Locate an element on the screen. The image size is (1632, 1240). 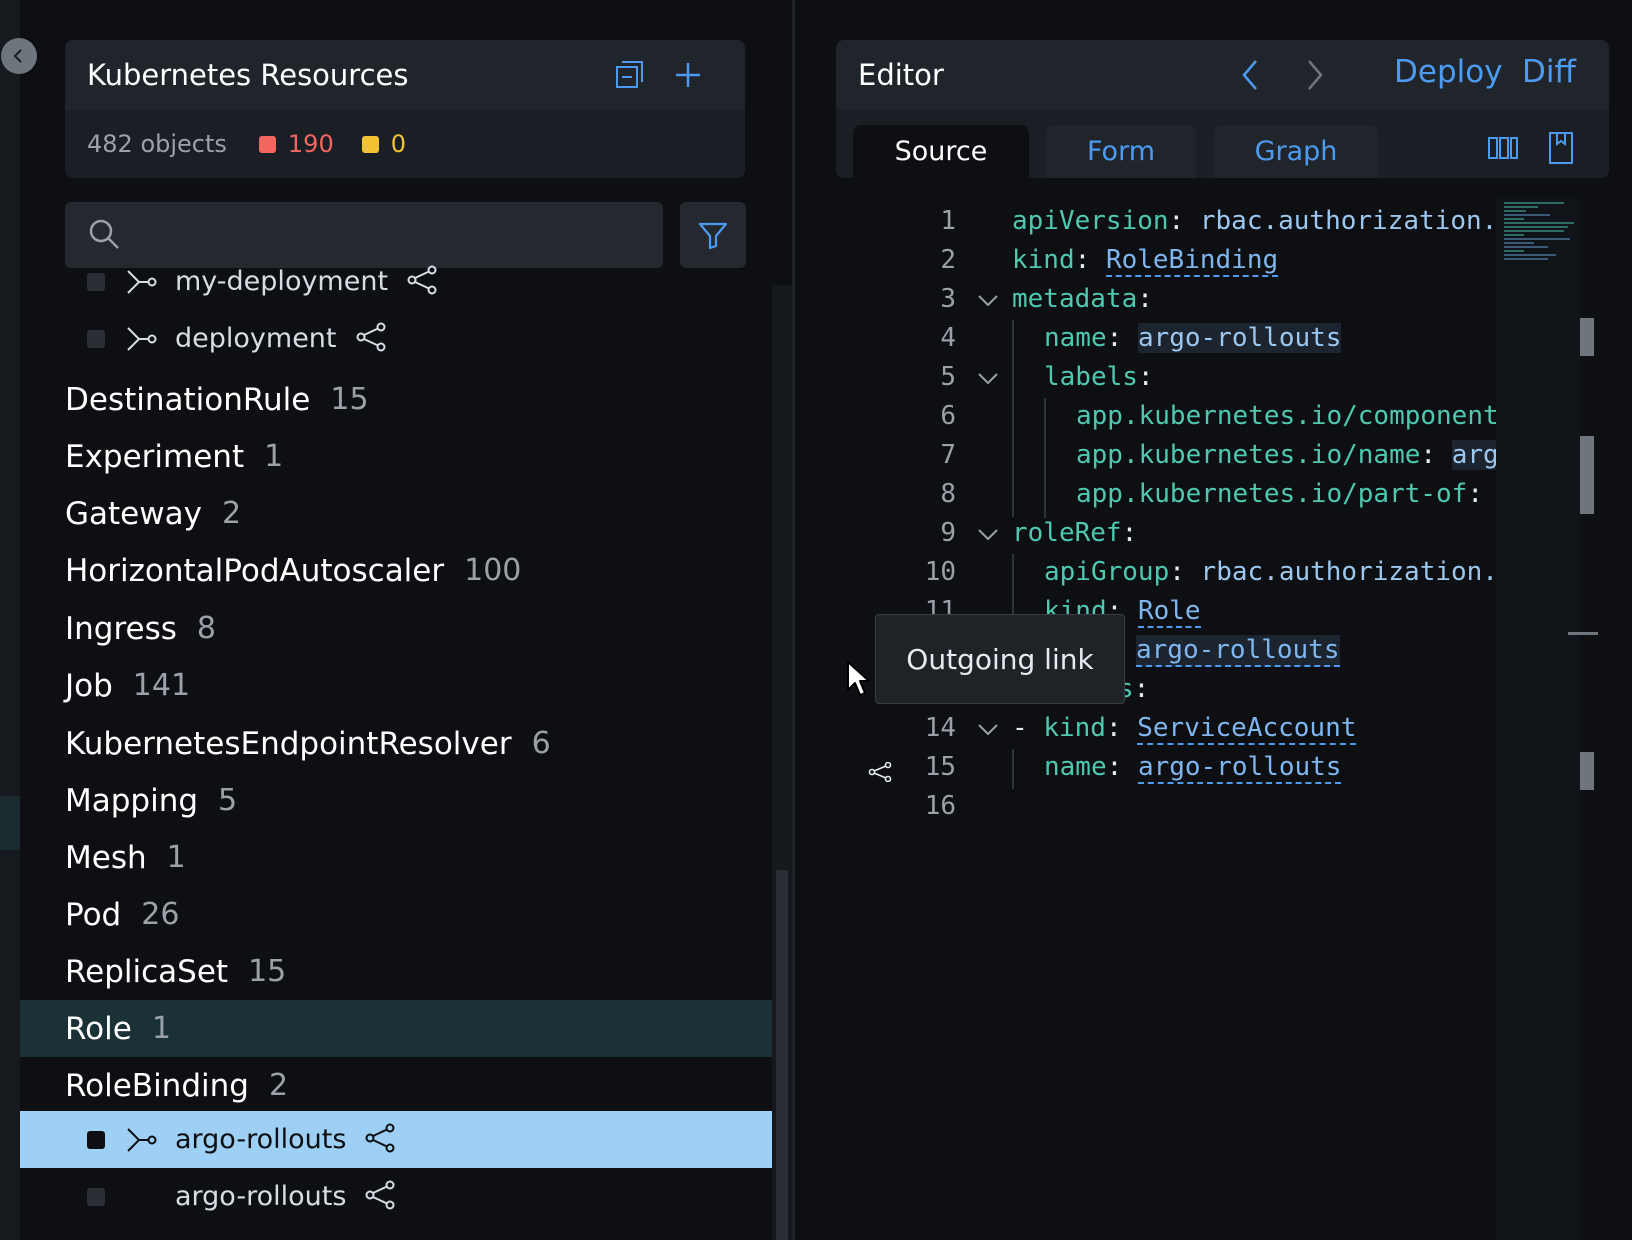
nav-back-icon is located at coordinates (1251, 75).